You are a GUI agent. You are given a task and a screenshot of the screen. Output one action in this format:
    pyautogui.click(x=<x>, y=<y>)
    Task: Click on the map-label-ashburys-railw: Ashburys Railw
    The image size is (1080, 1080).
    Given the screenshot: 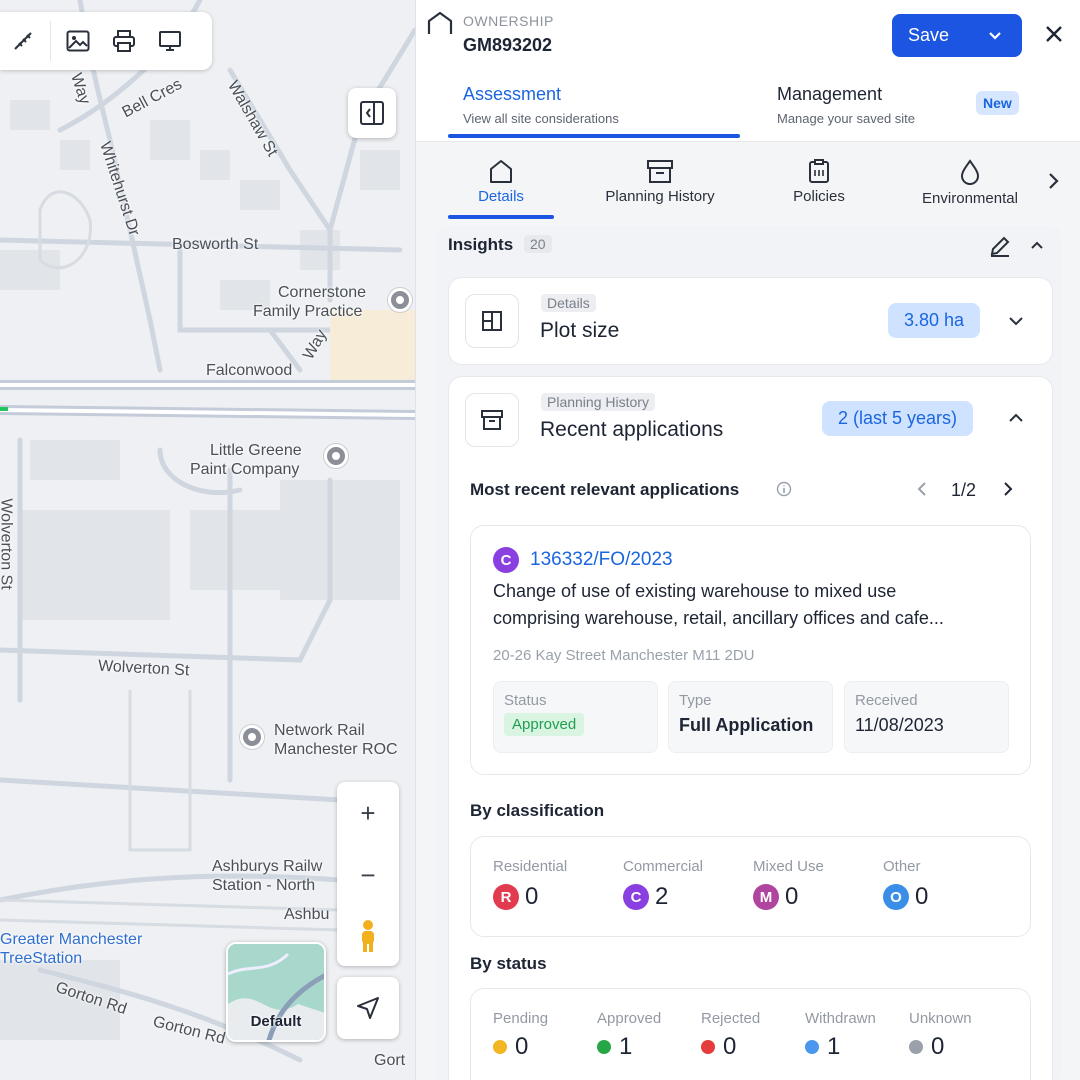 What is the action you would take?
    pyautogui.click(x=267, y=866)
    